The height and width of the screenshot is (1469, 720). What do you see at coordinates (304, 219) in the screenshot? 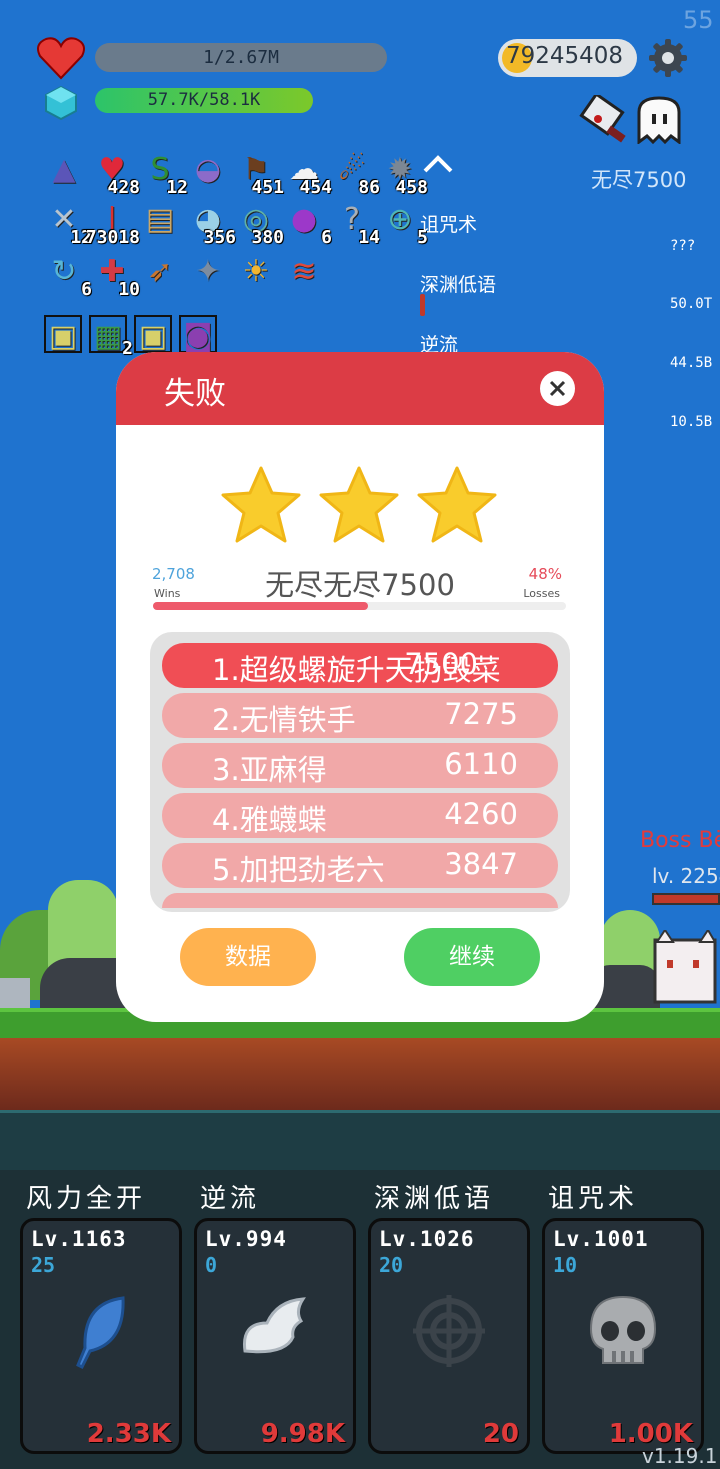
I see `potion-icon: ●` at bounding box center [304, 219].